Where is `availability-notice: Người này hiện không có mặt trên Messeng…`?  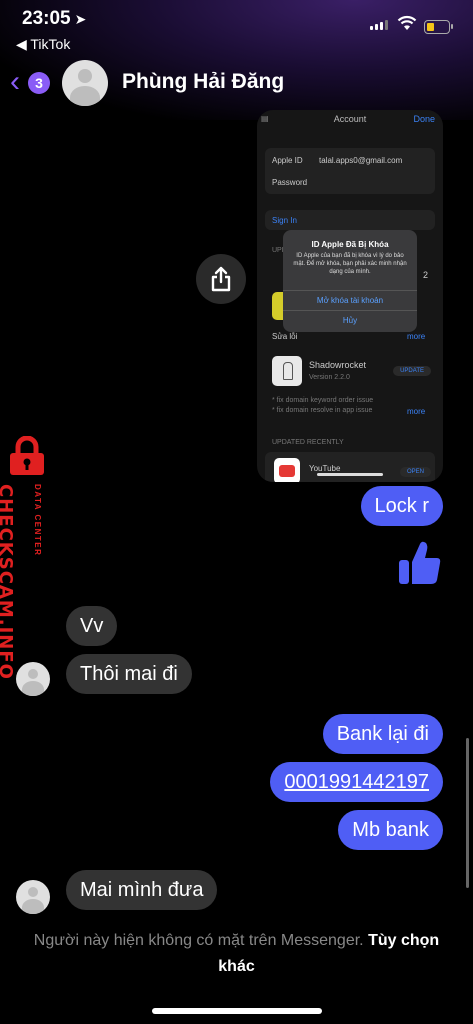 availability-notice: Người này hiện không có mặt trên Messeng… is located at coordinates (236, 954).